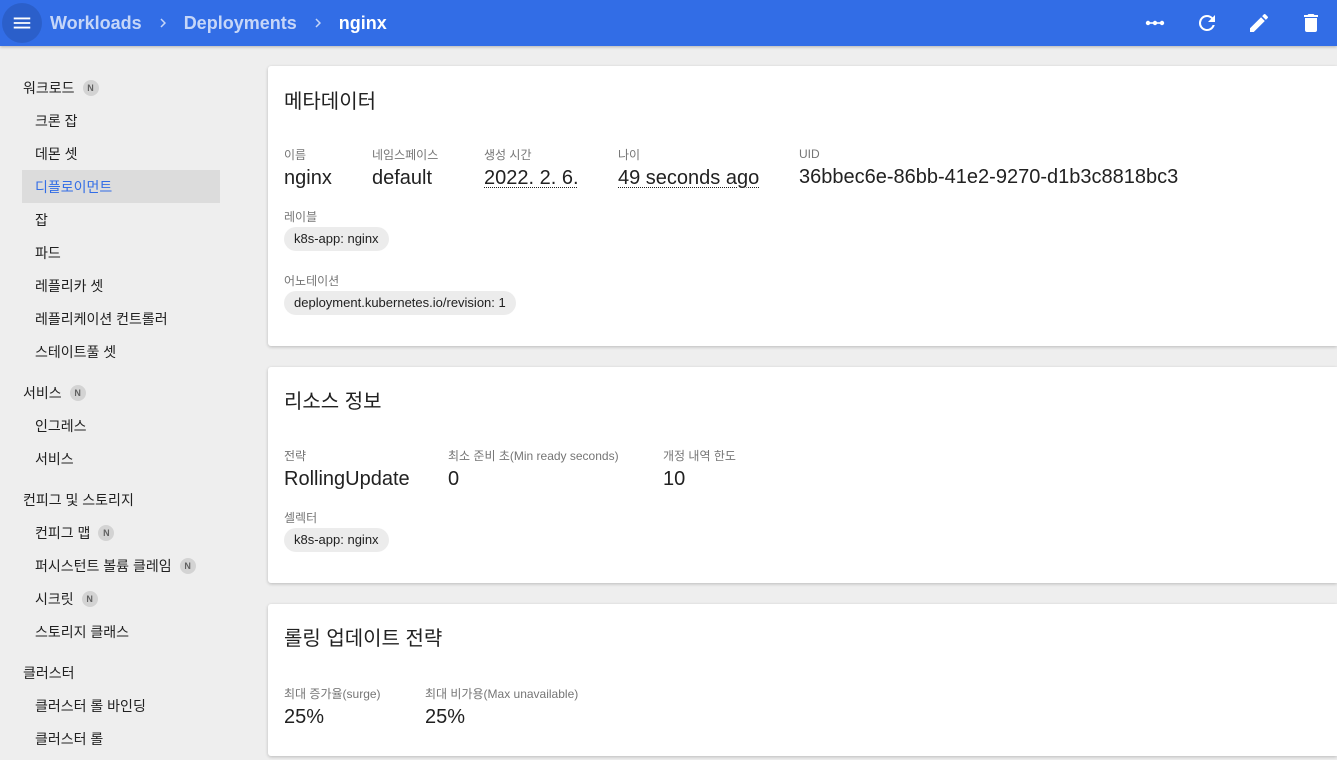  I want to click on field-value: 36bbec6e-86bb-41e2-9270-d1b3c8818bc3, so click(989, 177).